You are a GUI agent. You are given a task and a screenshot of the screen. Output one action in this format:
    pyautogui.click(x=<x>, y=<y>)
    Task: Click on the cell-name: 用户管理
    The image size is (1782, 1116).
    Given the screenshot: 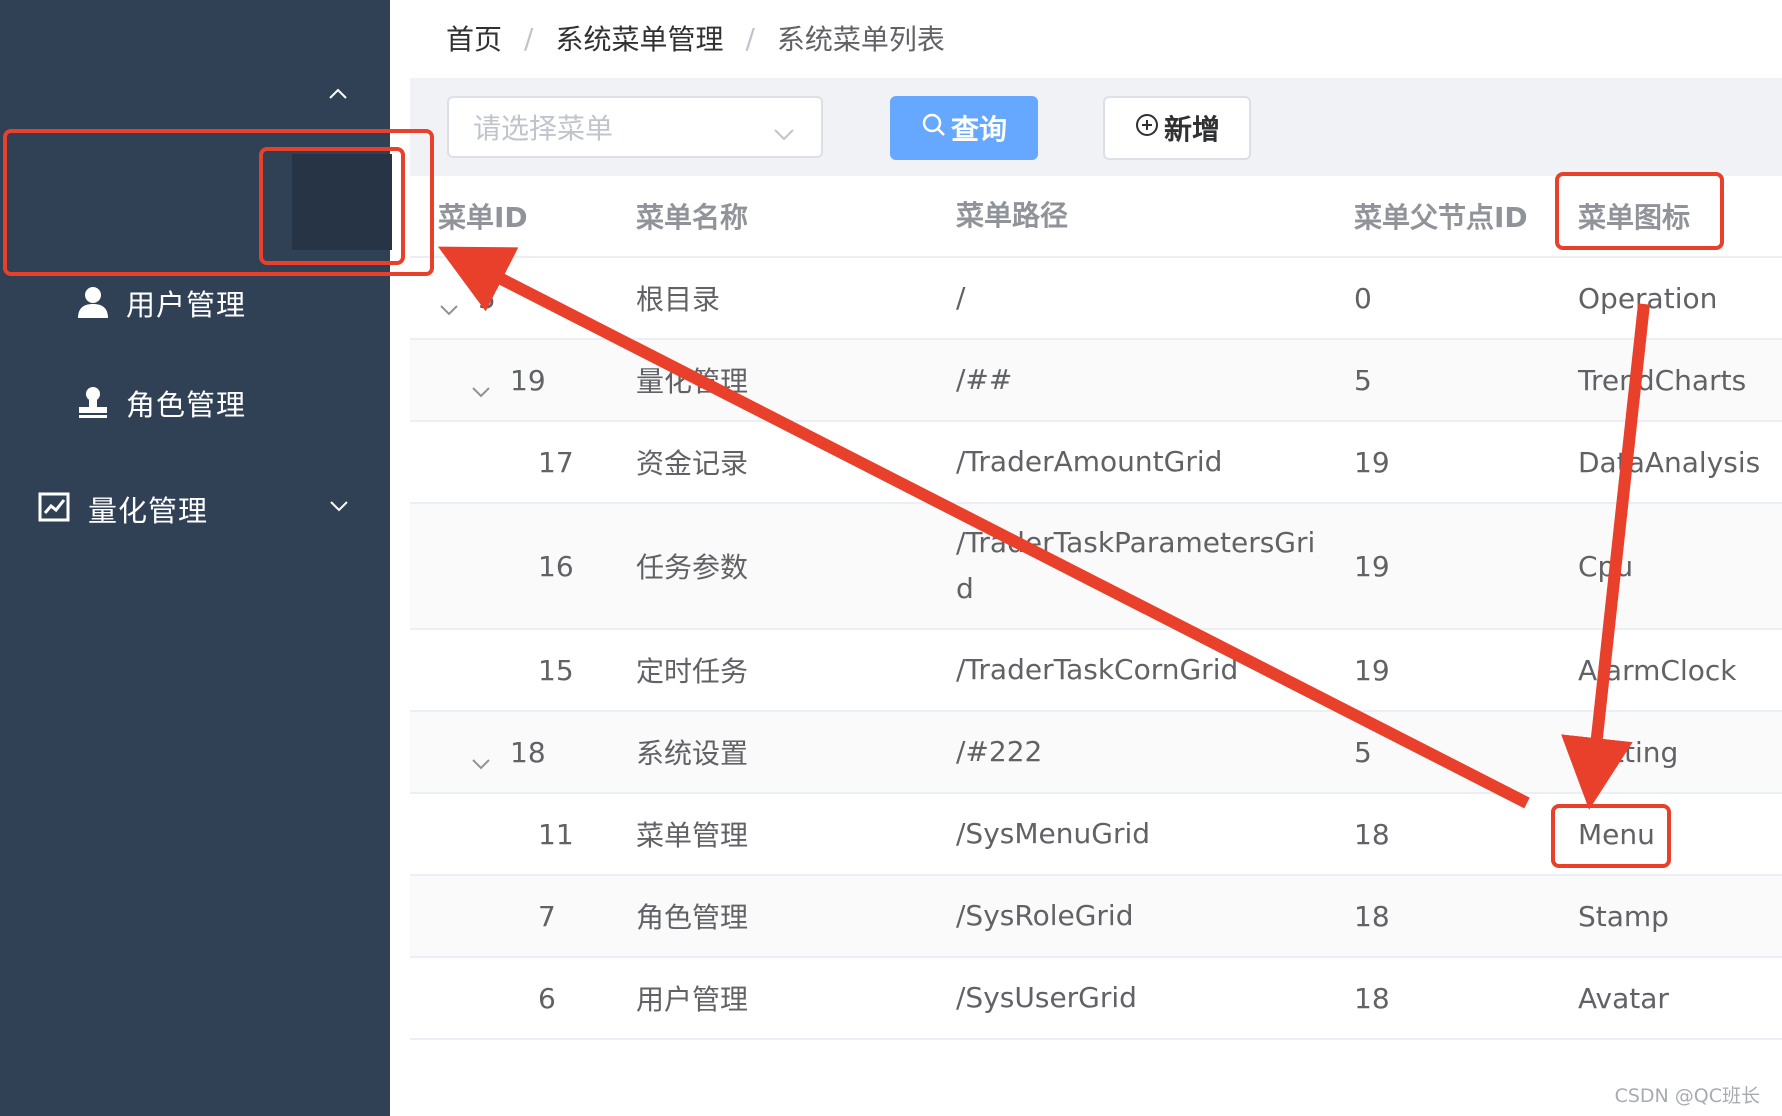 What is the action you would take?
    pyautogui.click(x=692, y=999)
    